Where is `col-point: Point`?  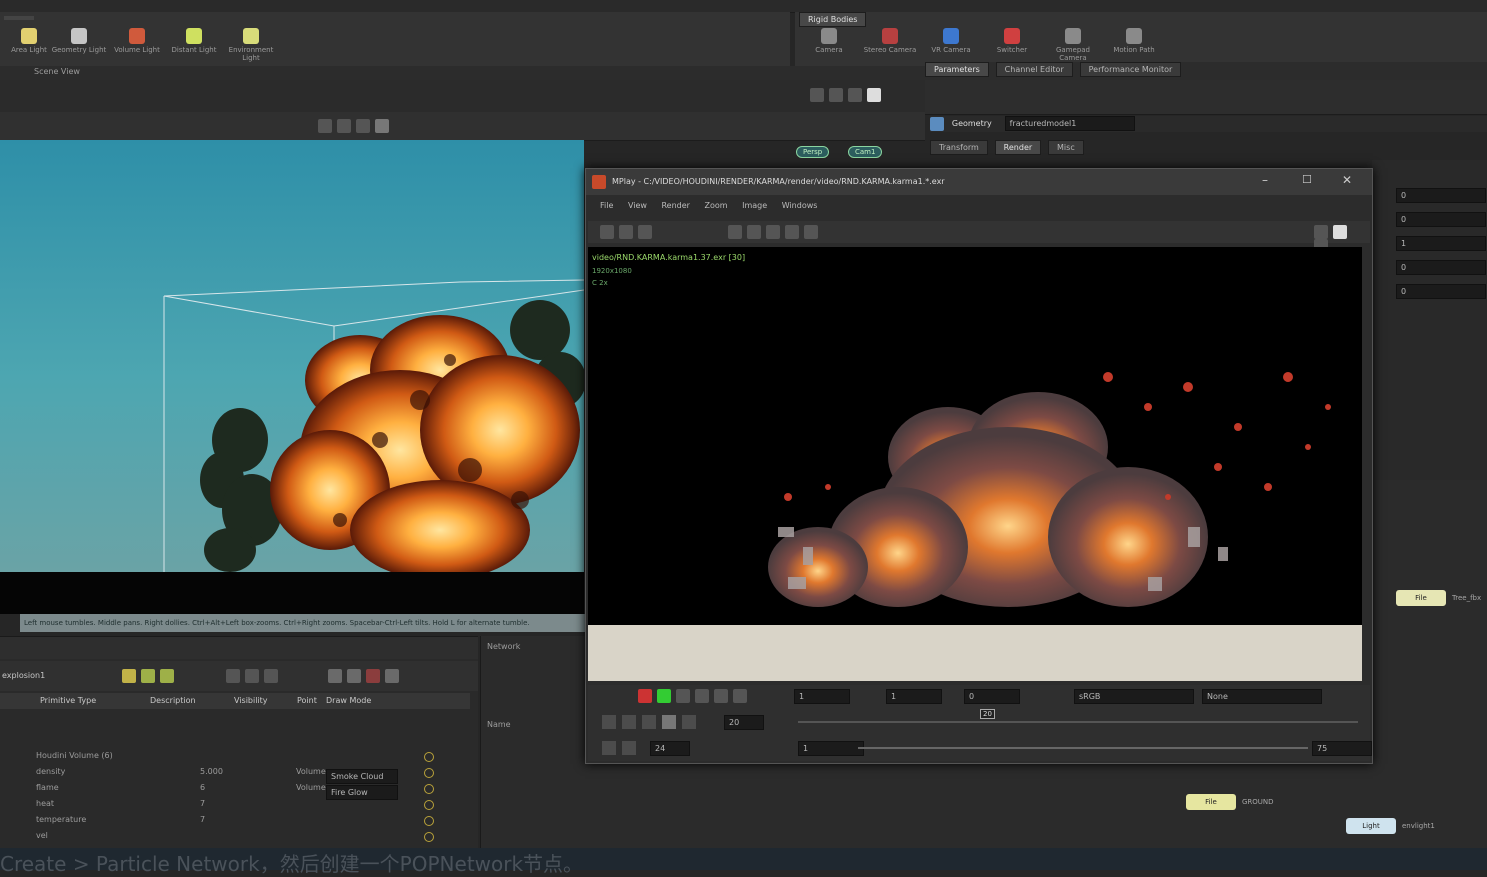
col-point: Point is located at coordinates (307, 700).